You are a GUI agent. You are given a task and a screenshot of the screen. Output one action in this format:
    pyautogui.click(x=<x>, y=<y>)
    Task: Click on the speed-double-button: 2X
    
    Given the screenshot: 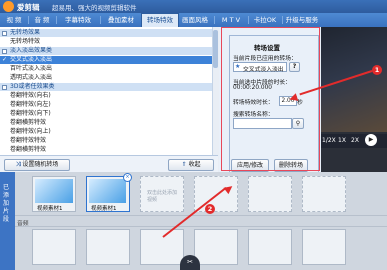 What is the action you would take?
    pyautogui.click(x=355, y=140)
    